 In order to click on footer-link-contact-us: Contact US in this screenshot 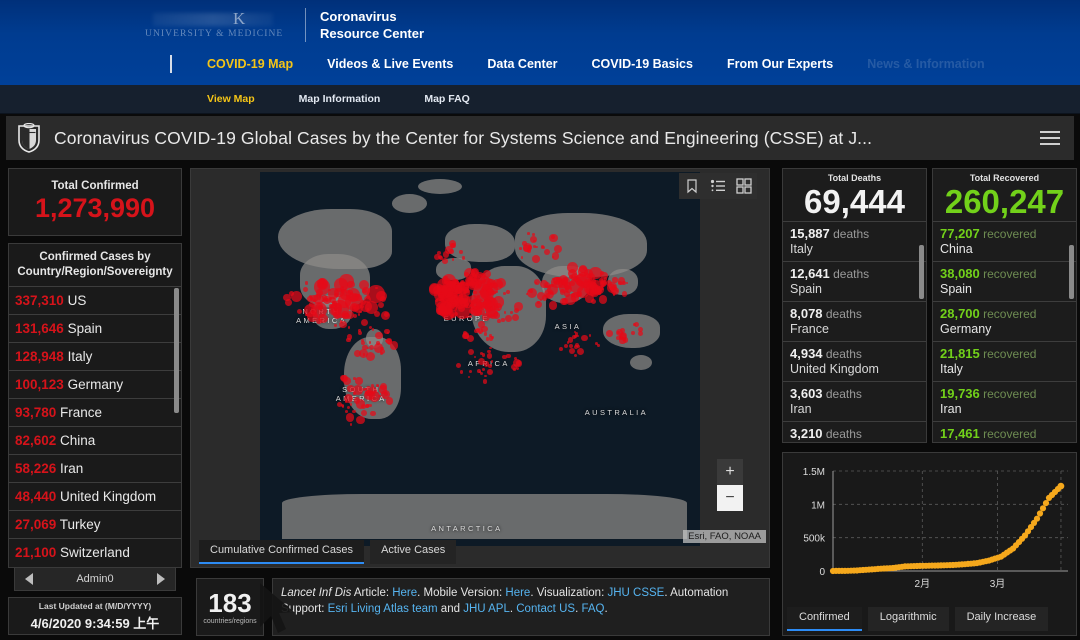, I will do `click(545, 609)`.